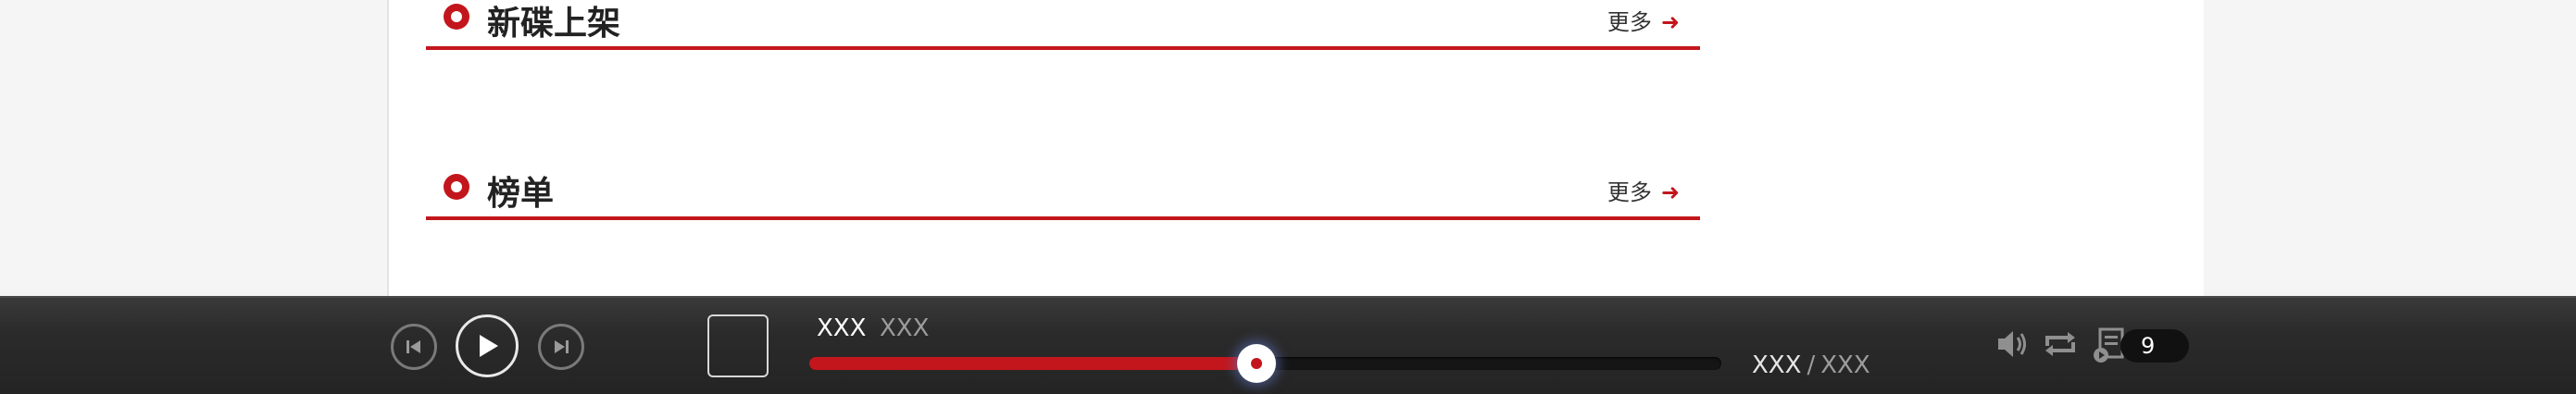 Image resolution: width=2576 pixels, height=394 pixels. I want to click on section-charts: 榜单 更多 ➜, so click(1063, 192).